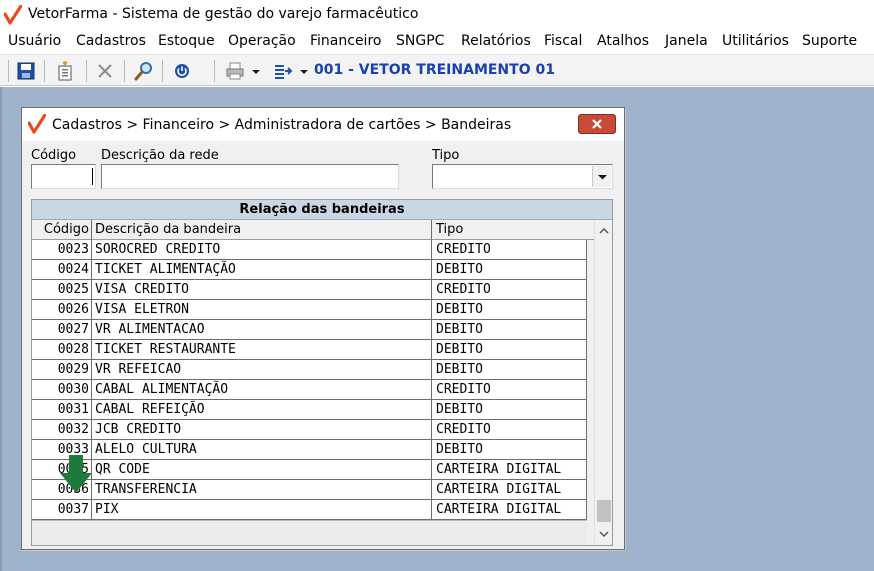 The height and width of the screenshot is (571, 874). I want to click on menu-atalhos: Atalhos, so click(623, 41).